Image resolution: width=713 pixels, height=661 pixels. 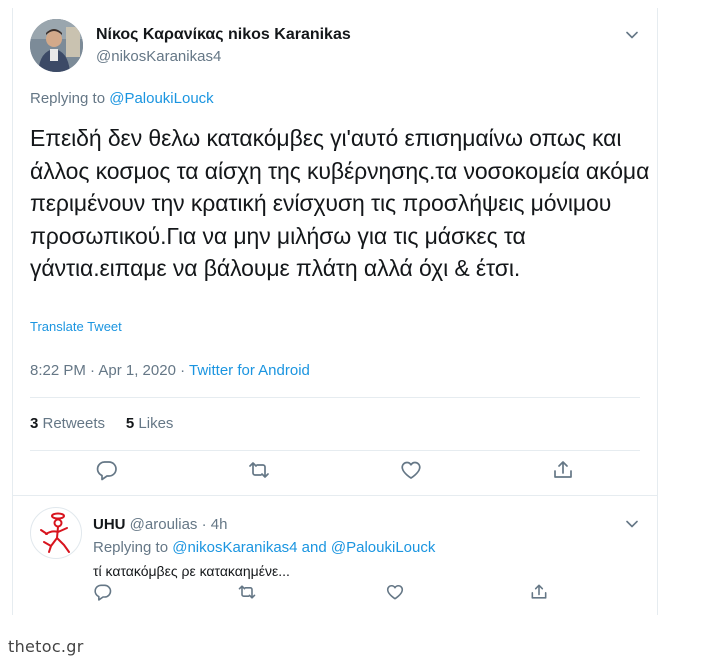 I want to click on reply-and: and, so click(x=314, y=547).